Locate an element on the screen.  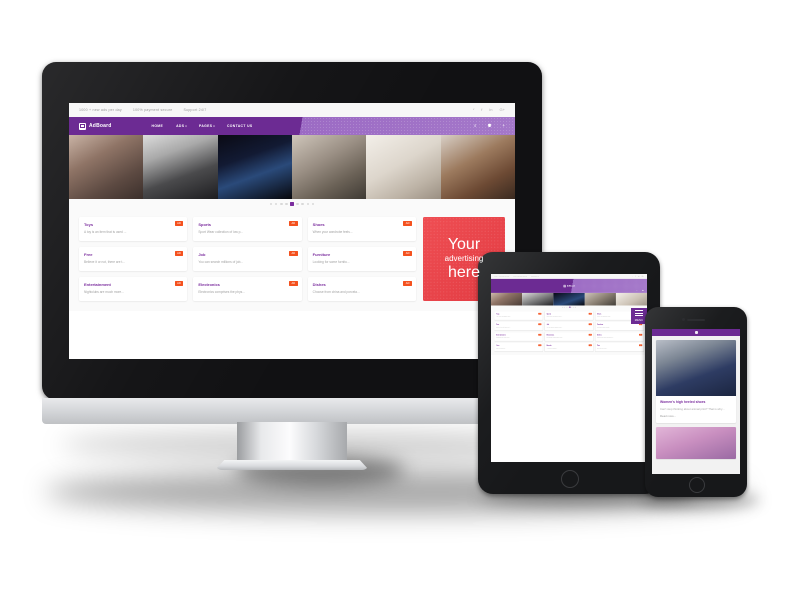
nav-label: HOME is located at coordinates (157, 126).